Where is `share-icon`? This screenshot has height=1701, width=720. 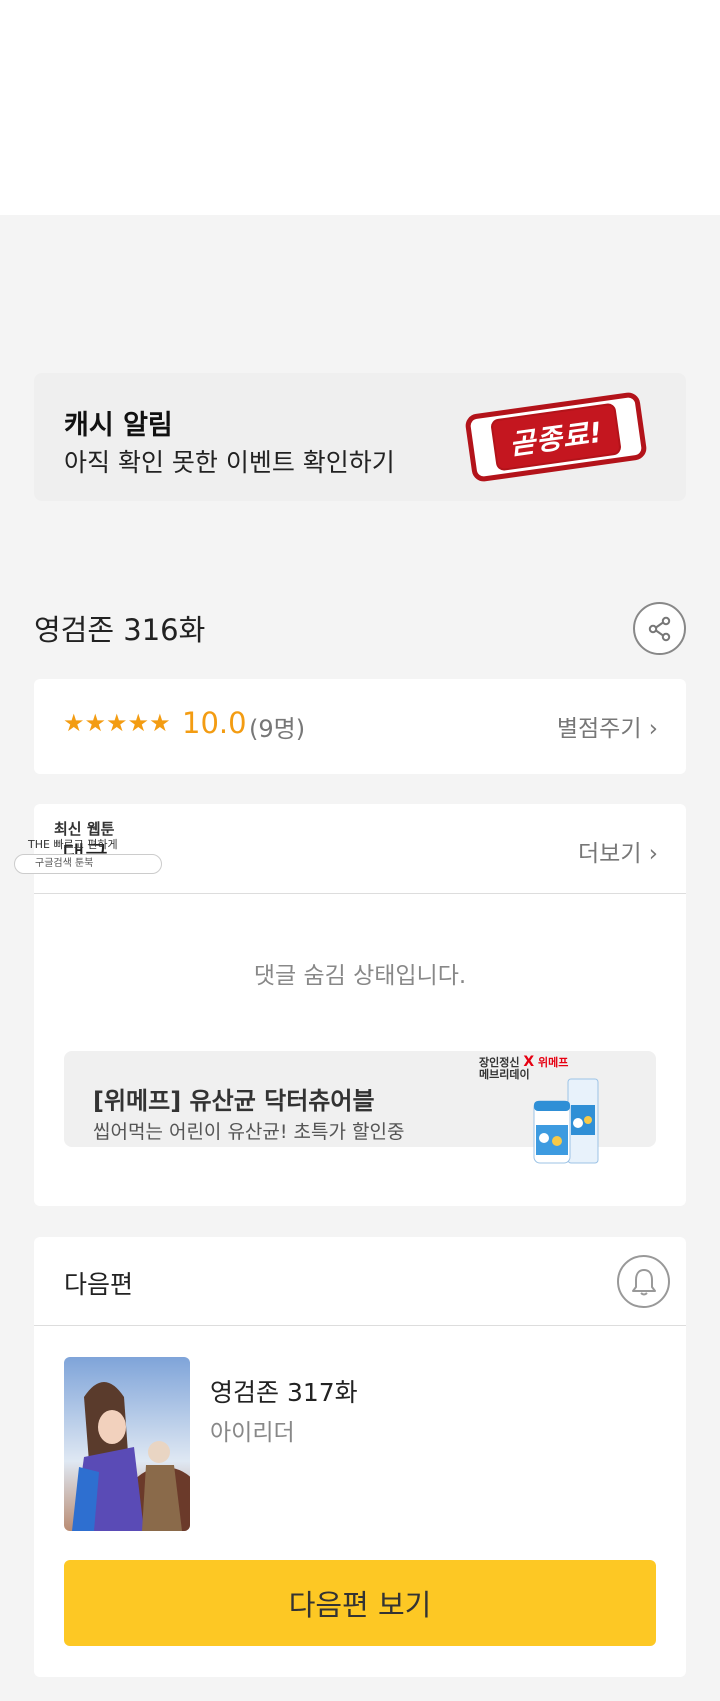
share-icon is located at coordinates (659, 628).